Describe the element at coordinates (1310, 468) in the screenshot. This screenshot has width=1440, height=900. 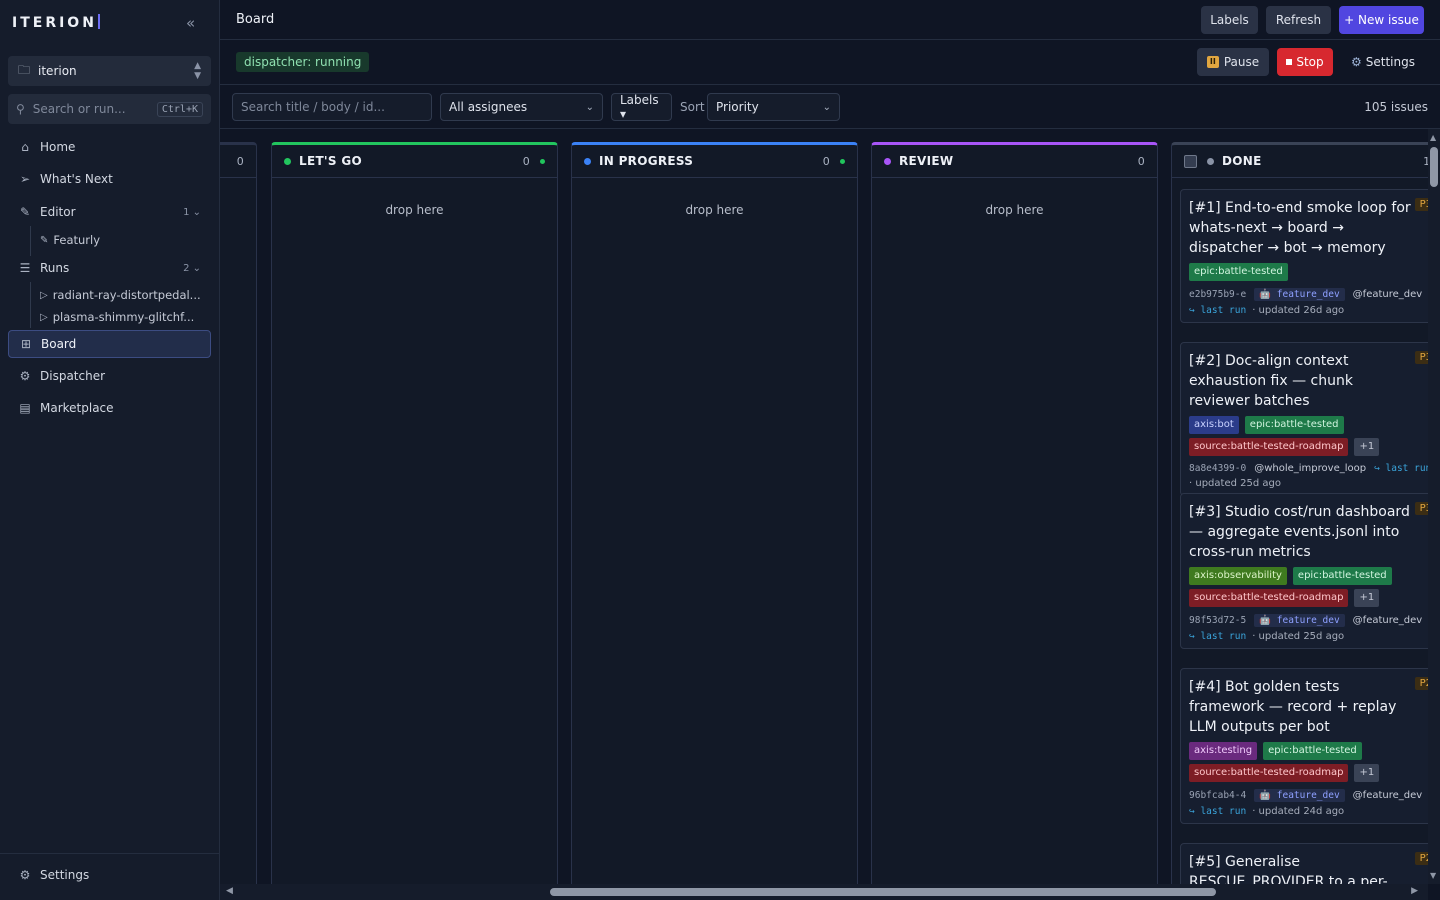
I see `assignee: @whole_improve_loop` at that location.